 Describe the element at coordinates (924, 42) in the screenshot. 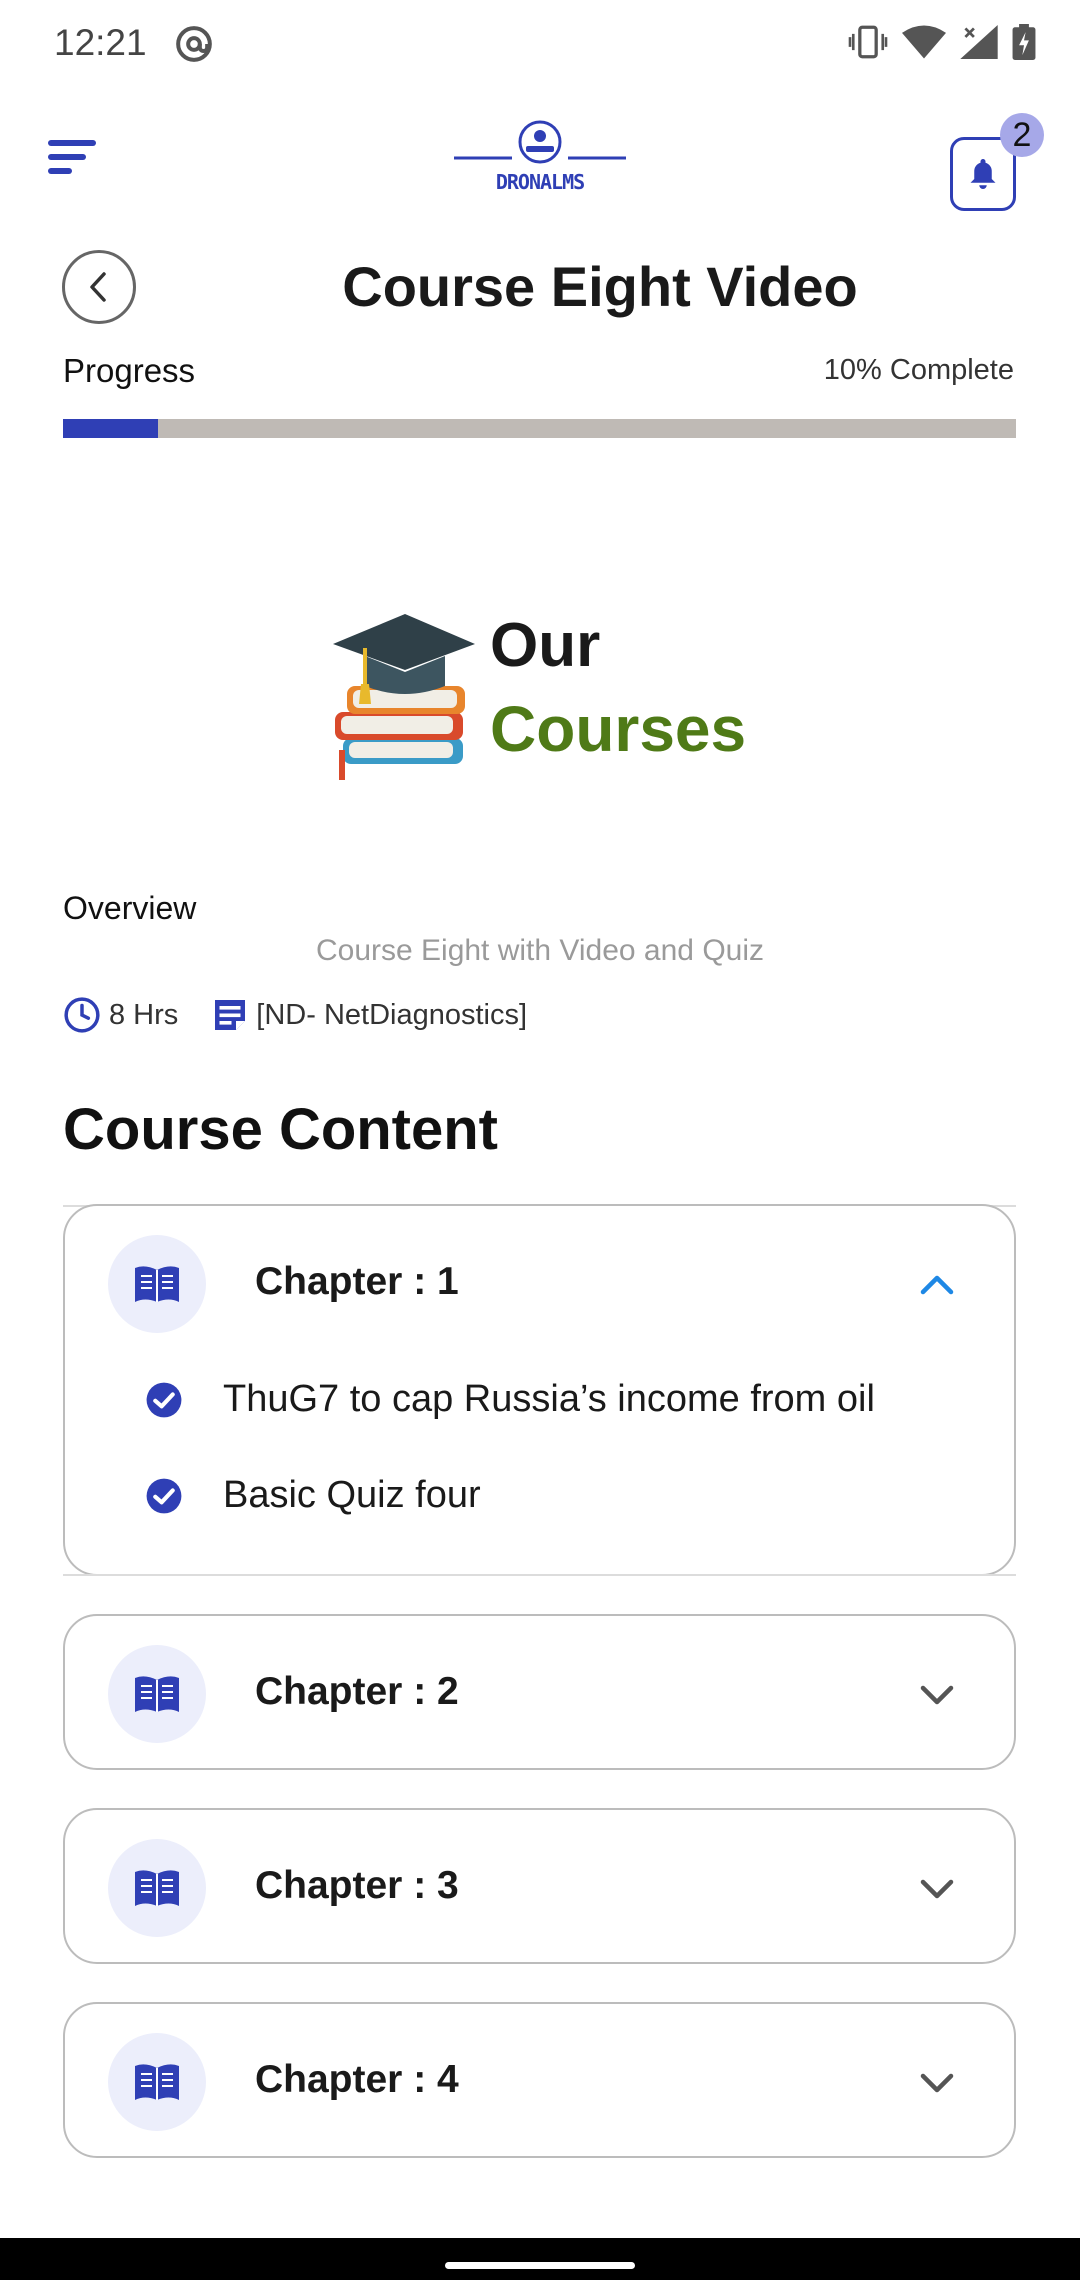

I see `wifi-icon` at that location.